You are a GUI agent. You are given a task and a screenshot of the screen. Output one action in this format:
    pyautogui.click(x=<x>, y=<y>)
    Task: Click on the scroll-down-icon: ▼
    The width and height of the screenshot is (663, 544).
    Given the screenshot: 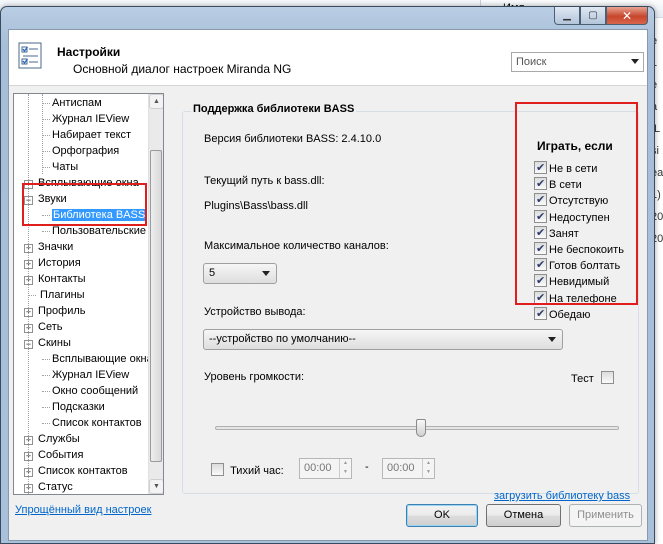 What is the action you would take?
    pyautogui.click(x=156, y=486)
    